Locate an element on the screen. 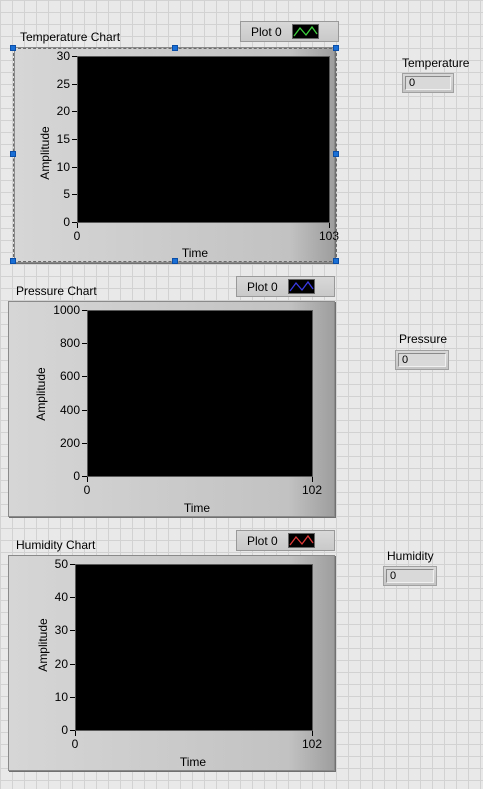  resize-handle-ne is located at coordinates (336, 48).